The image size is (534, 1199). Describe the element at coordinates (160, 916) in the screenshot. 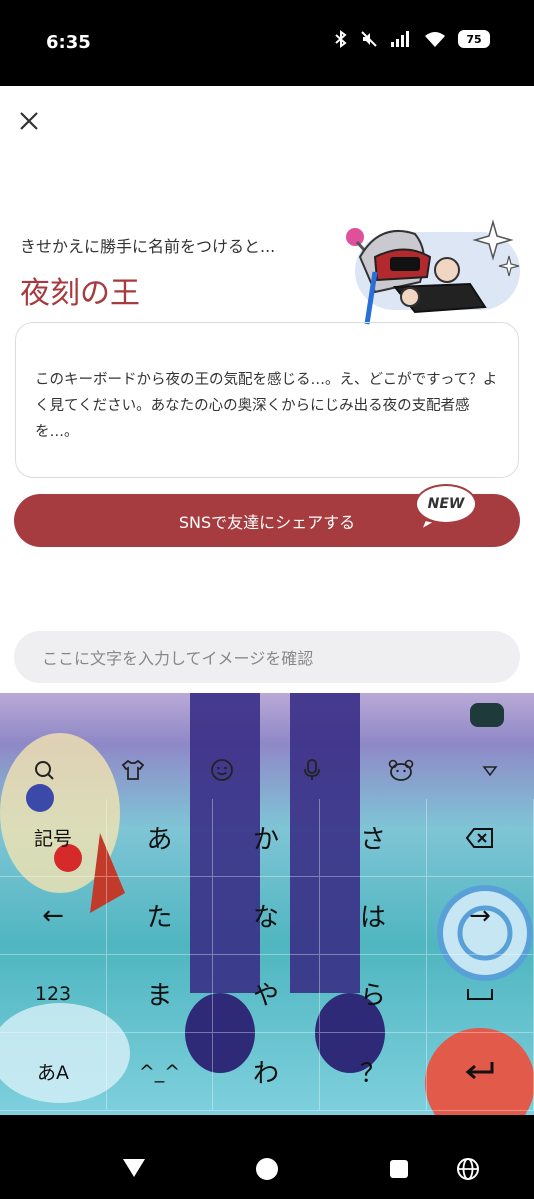

I see `key-ta: た` at that location.